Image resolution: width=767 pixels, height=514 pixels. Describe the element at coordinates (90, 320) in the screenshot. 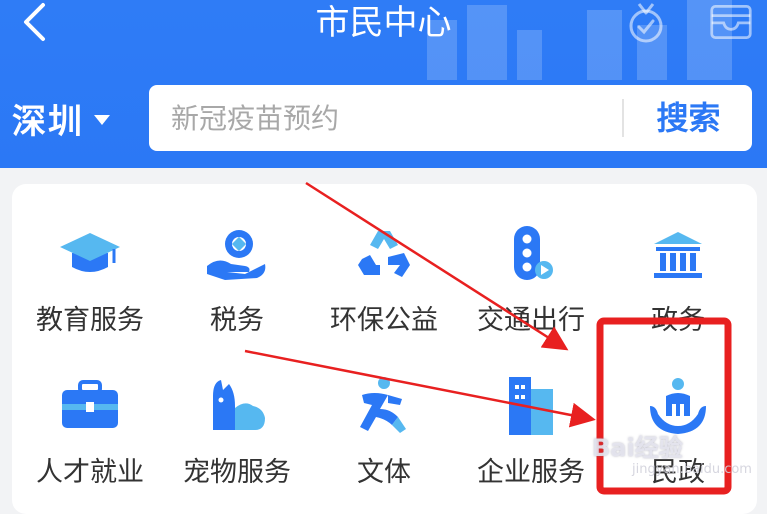

I see `service-label: 教育服务` at that location.